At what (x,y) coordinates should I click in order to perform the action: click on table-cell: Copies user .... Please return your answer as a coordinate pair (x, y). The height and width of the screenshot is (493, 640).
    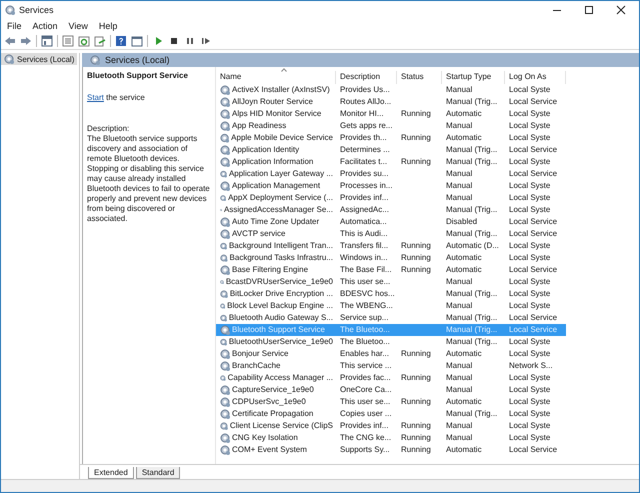
    Looking at the image, I should click on (366, 413).